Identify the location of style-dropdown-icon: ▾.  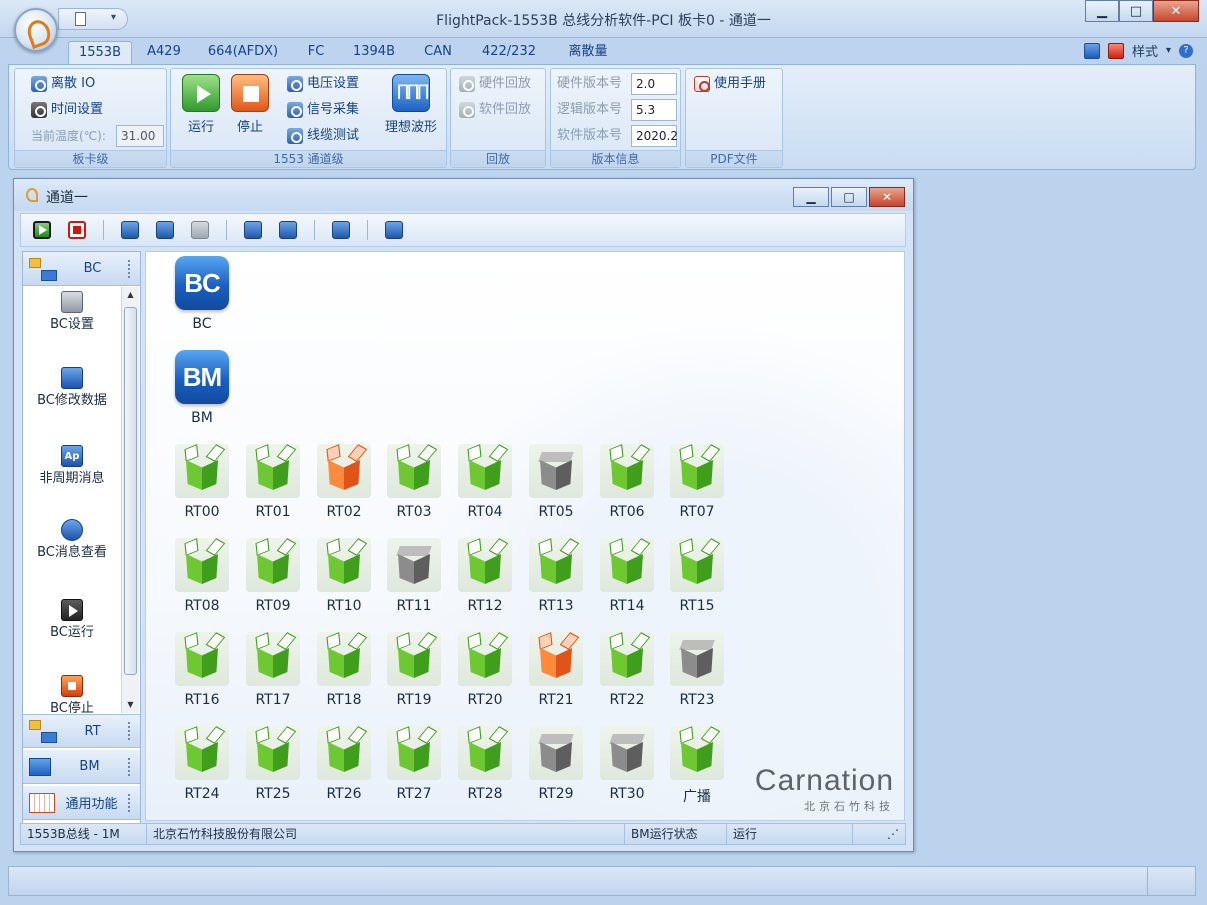
(1168, 50).